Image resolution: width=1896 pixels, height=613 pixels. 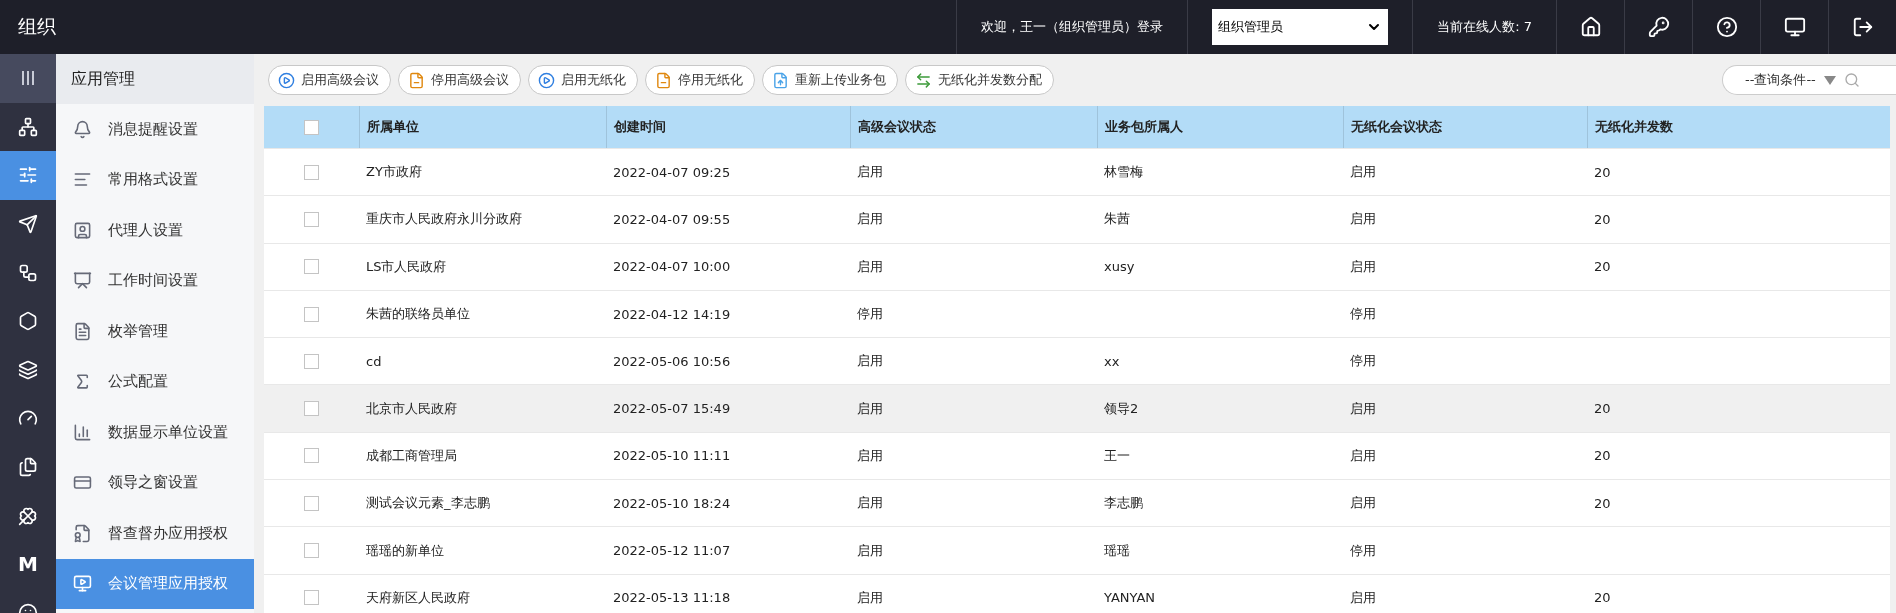 What do you see at coordinates (1117, 455) in the screenshot?
I see `table-cell: 王一` at bounding box center [1117, 455].